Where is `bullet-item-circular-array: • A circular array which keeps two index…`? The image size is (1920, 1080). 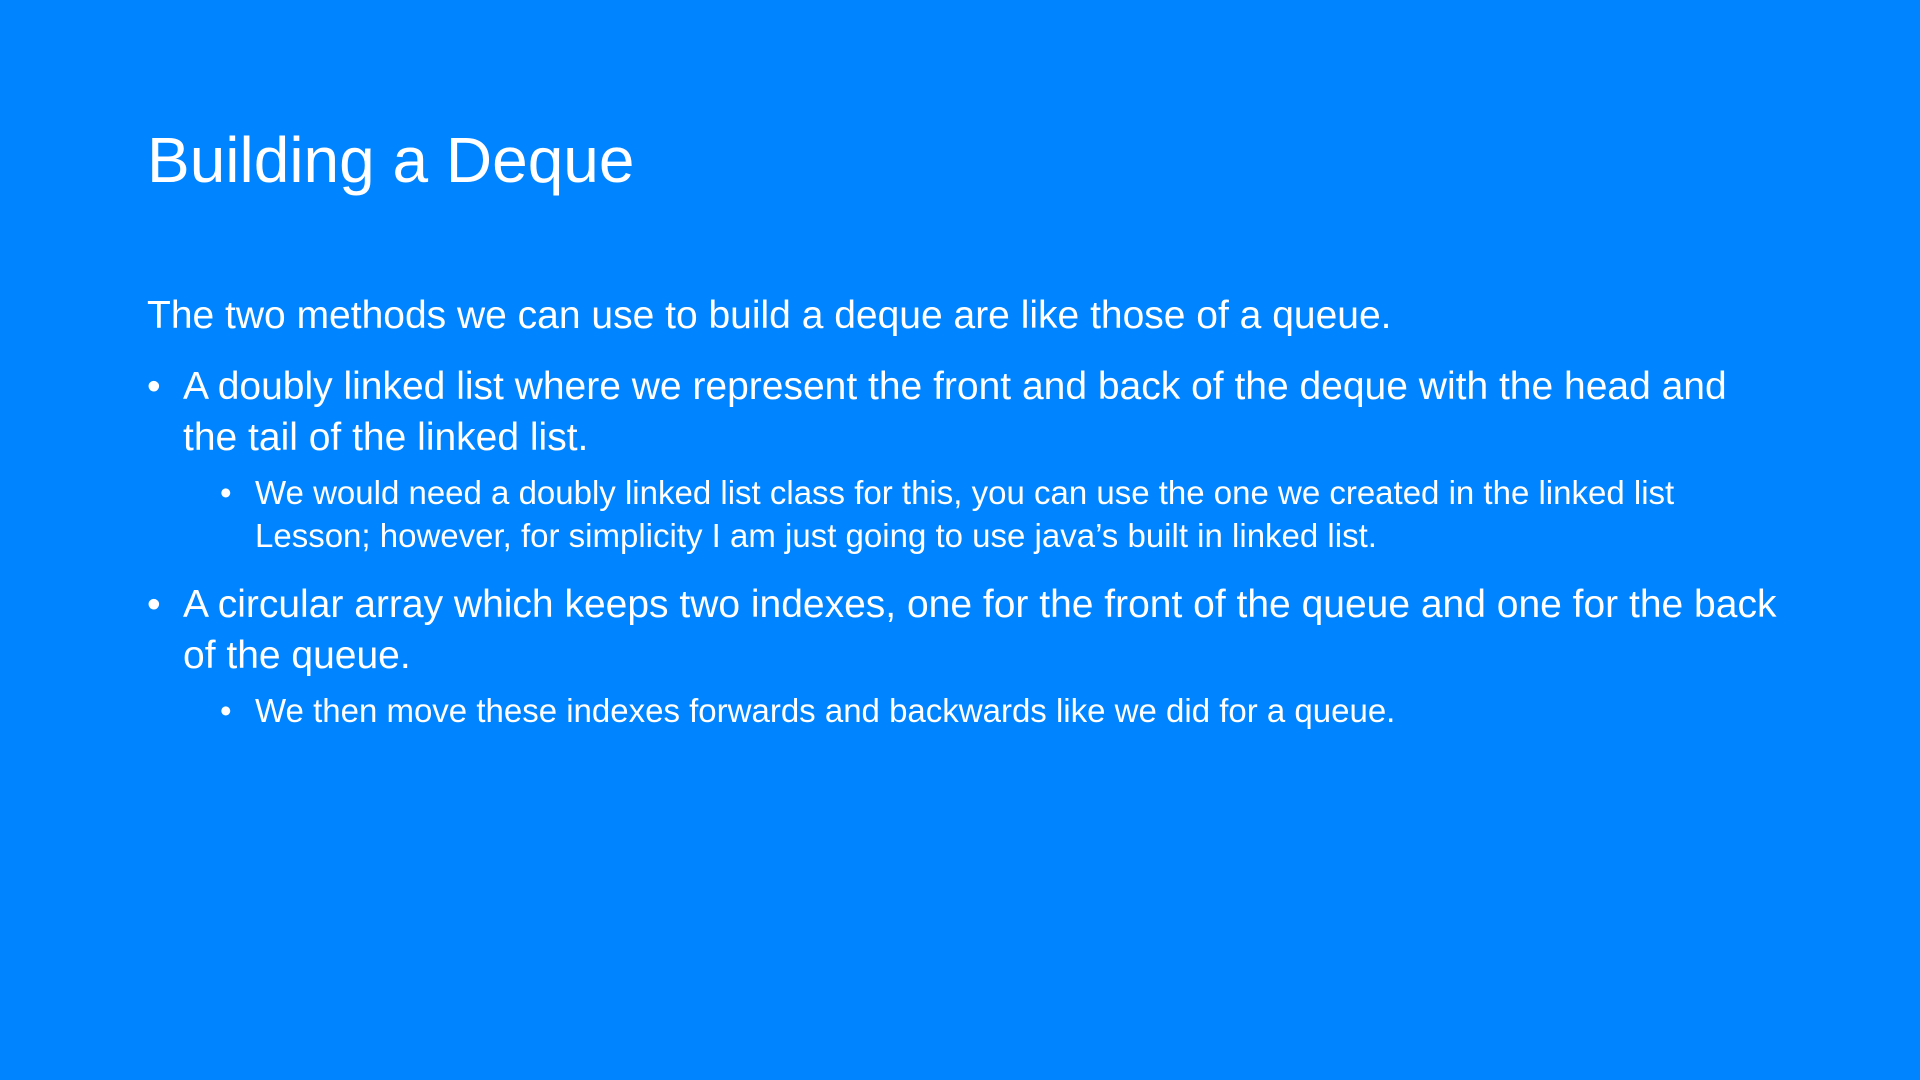 bullet-item-circular-array: • A circular array which keeps two index… is located at coordinates (967, 630).